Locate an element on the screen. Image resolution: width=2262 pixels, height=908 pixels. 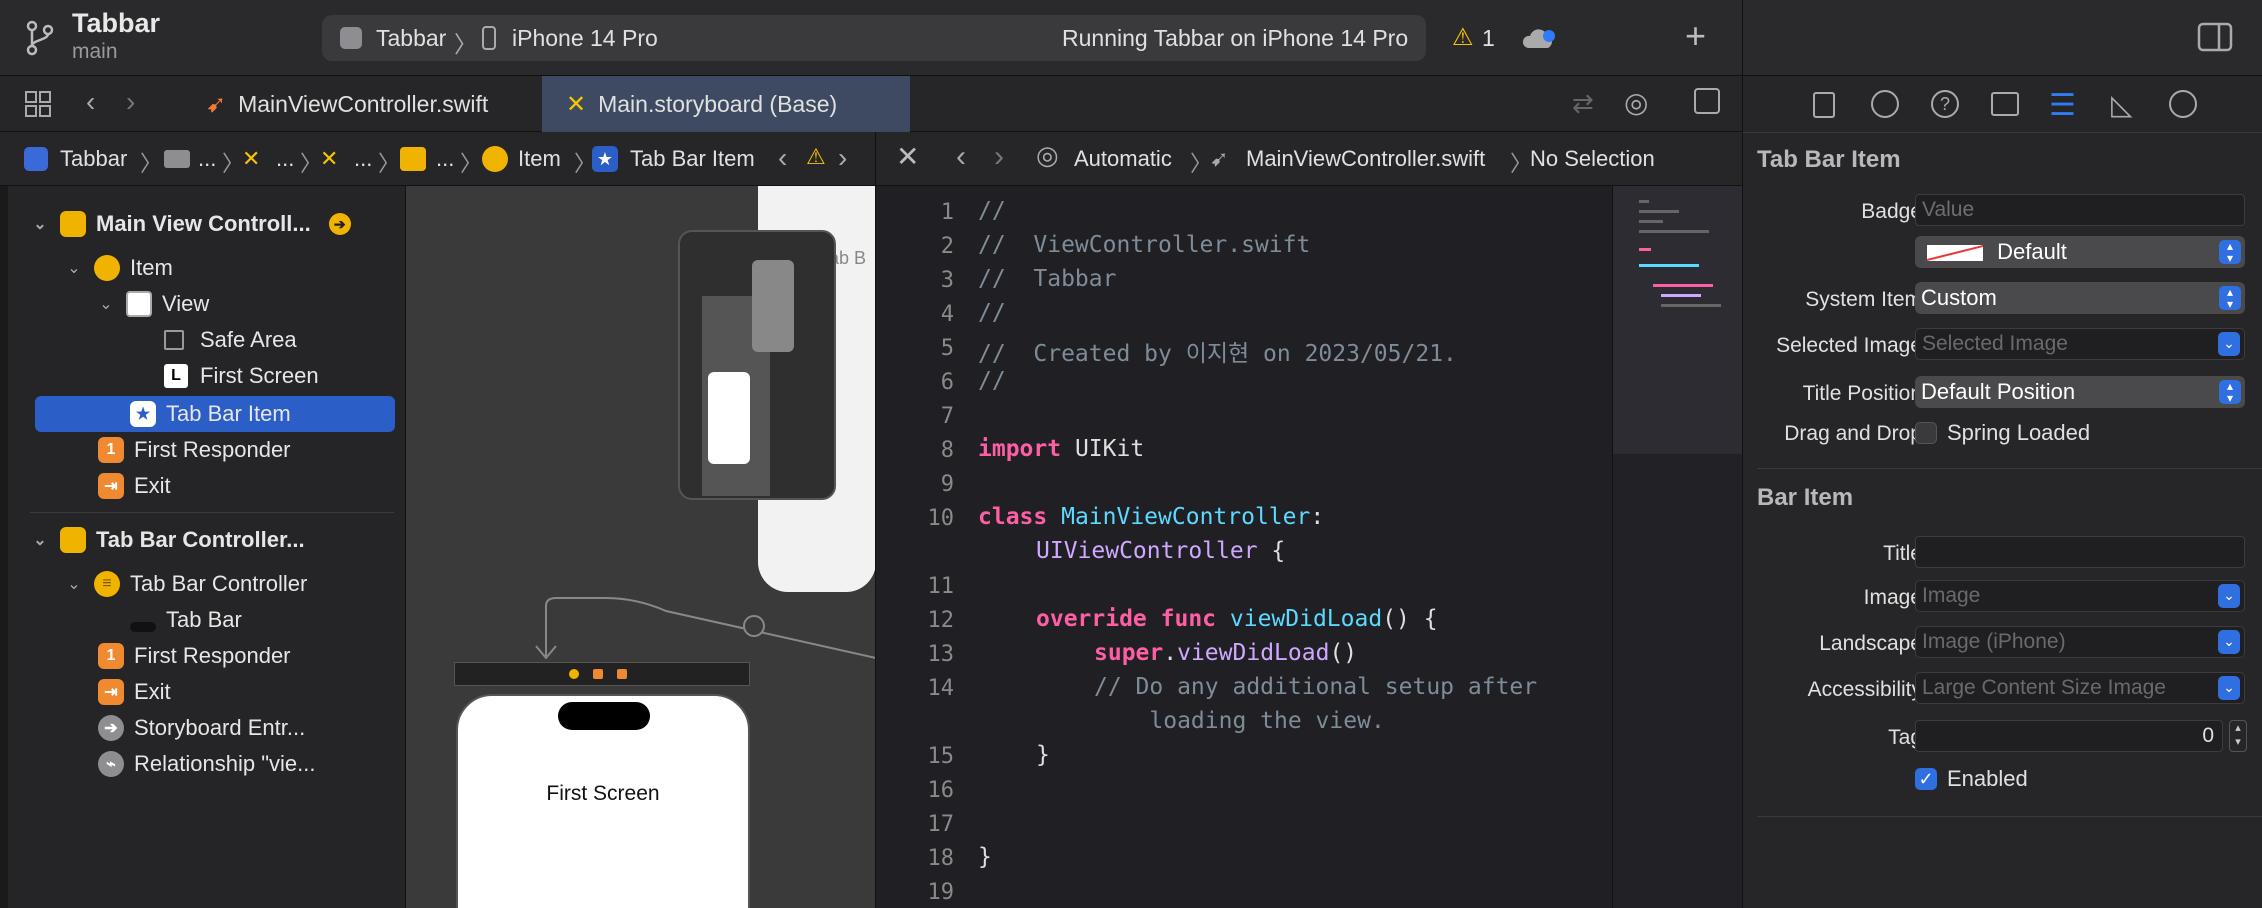
tag-stepper: ▴ ▾ is located at coordinates (2238, 736).